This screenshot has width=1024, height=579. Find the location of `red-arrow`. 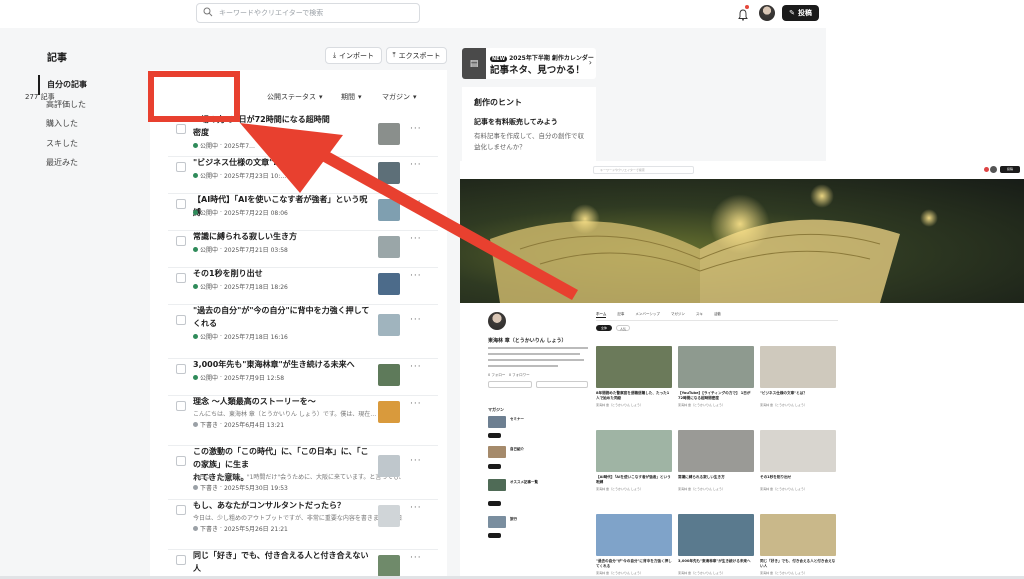

red-arrow is located at coordinates (409, 211).